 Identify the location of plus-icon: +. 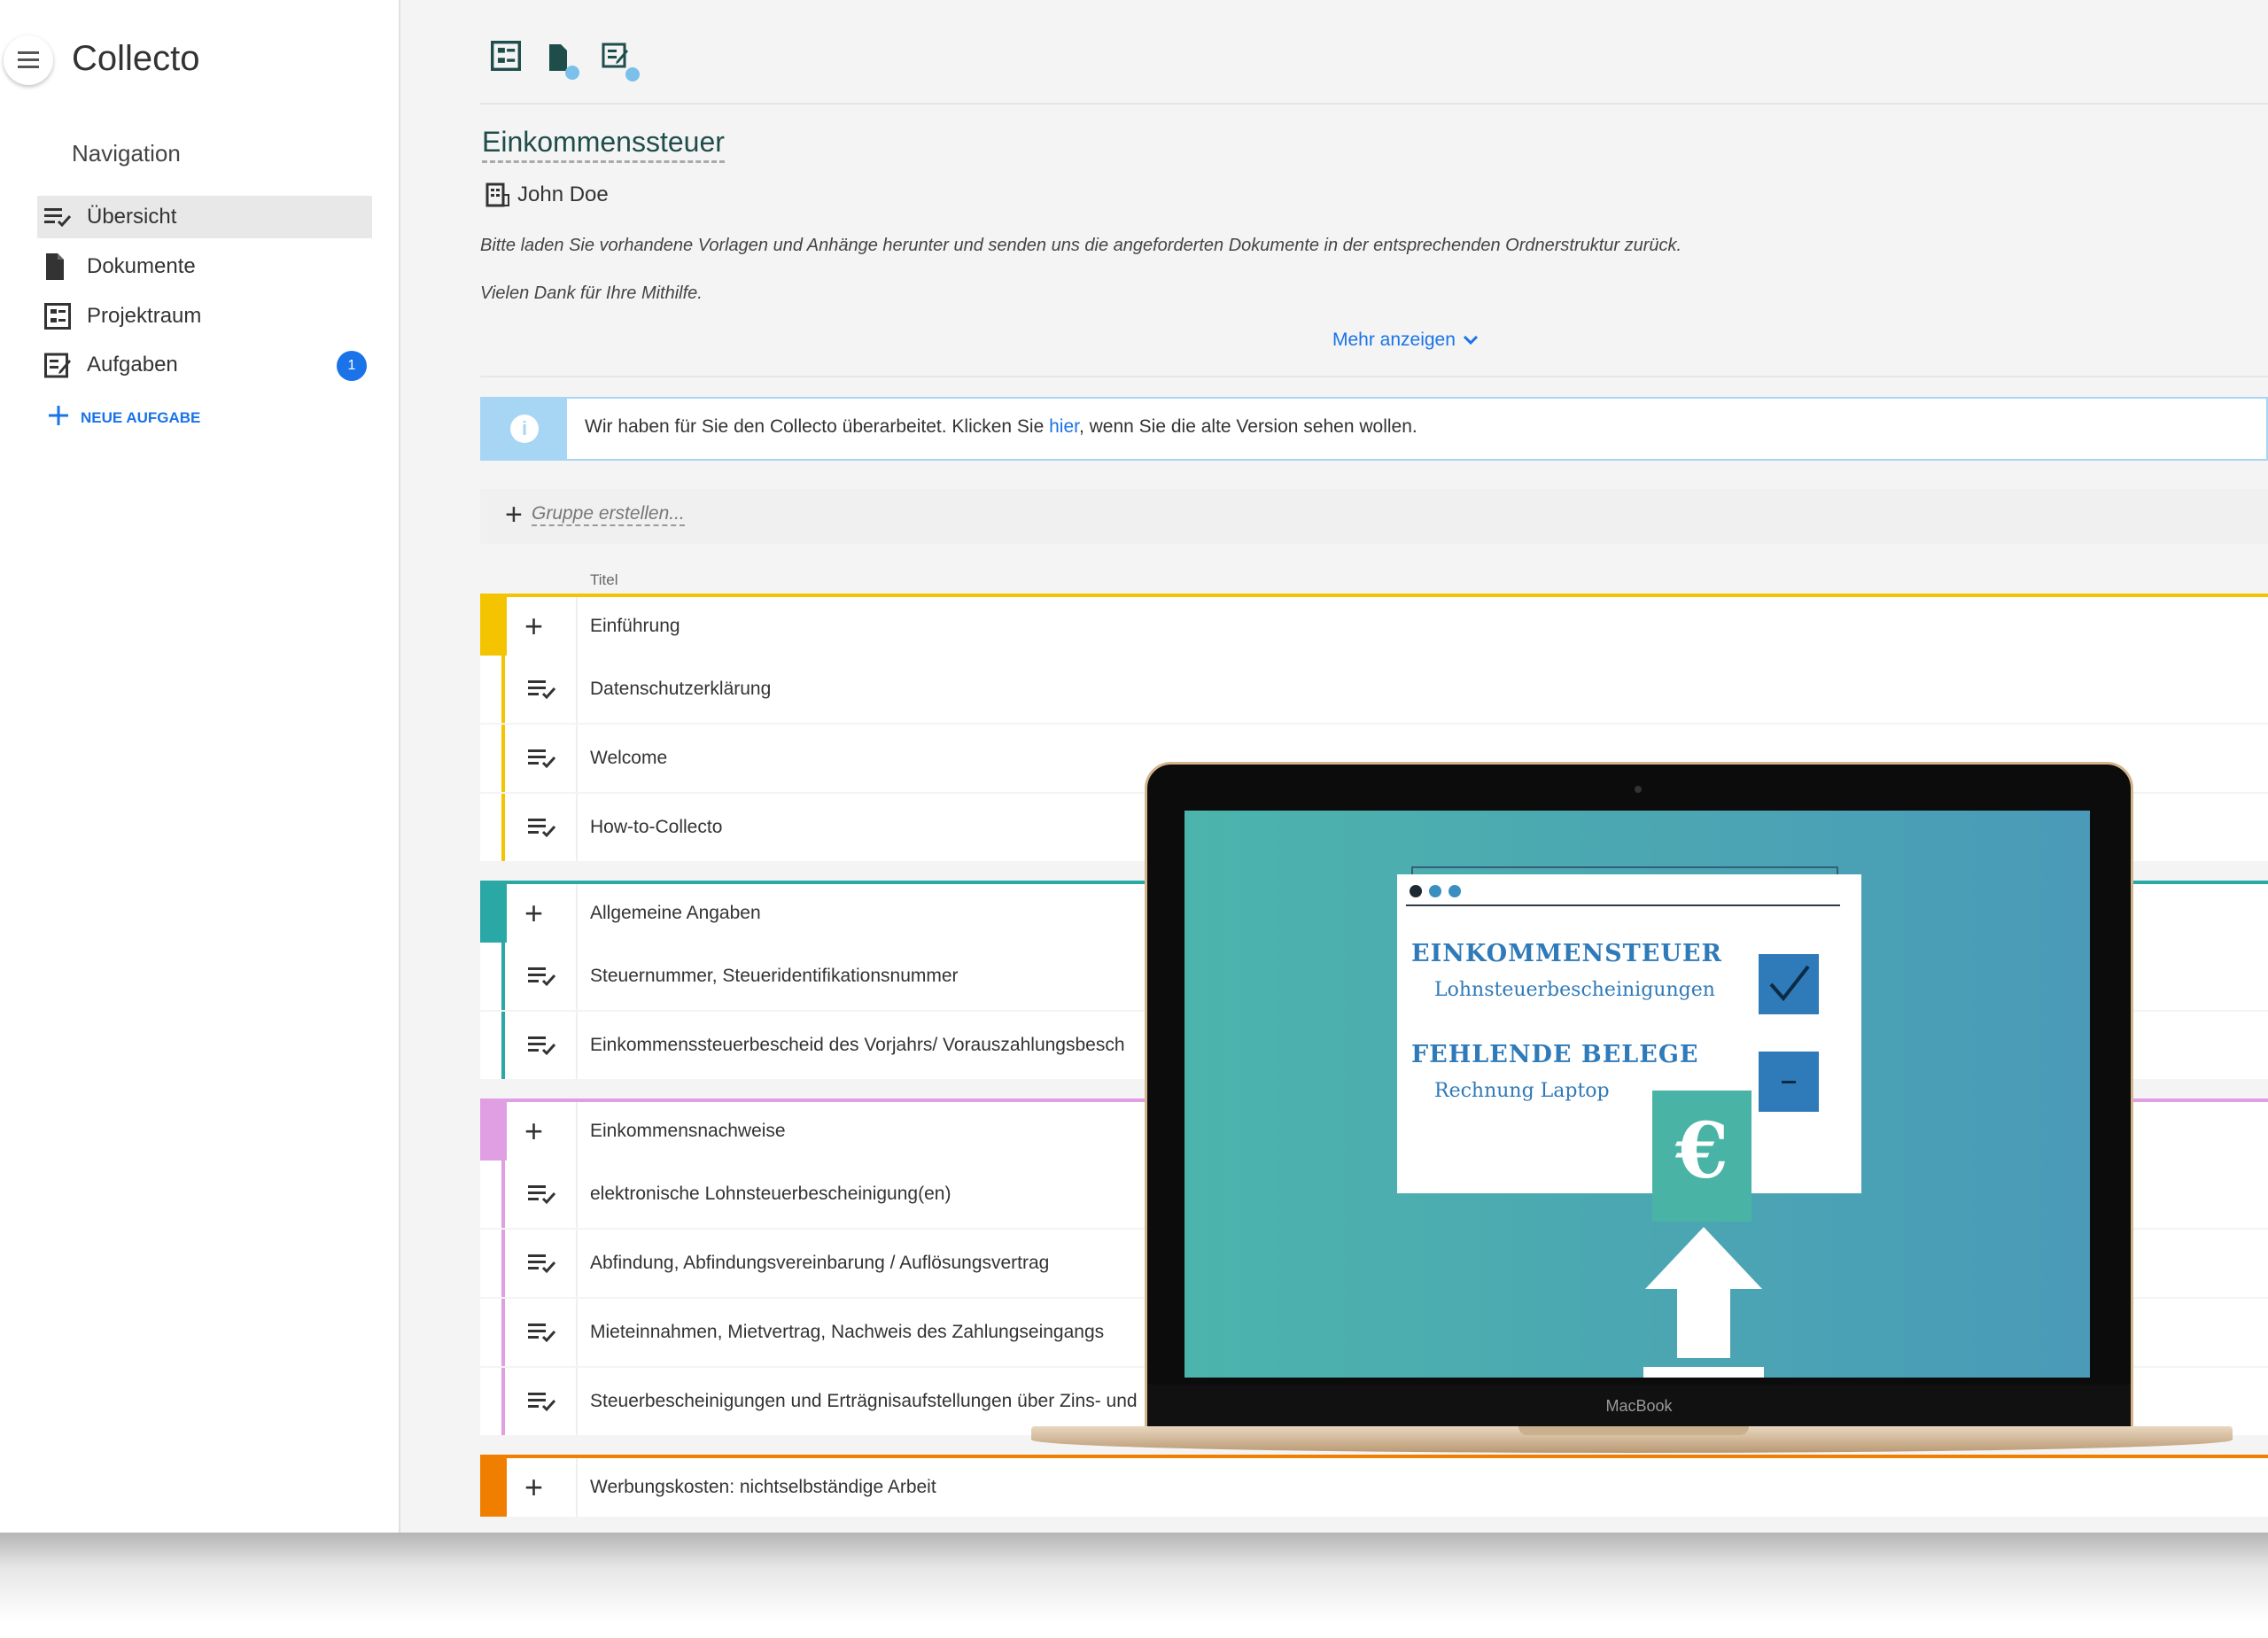
(514, 515).